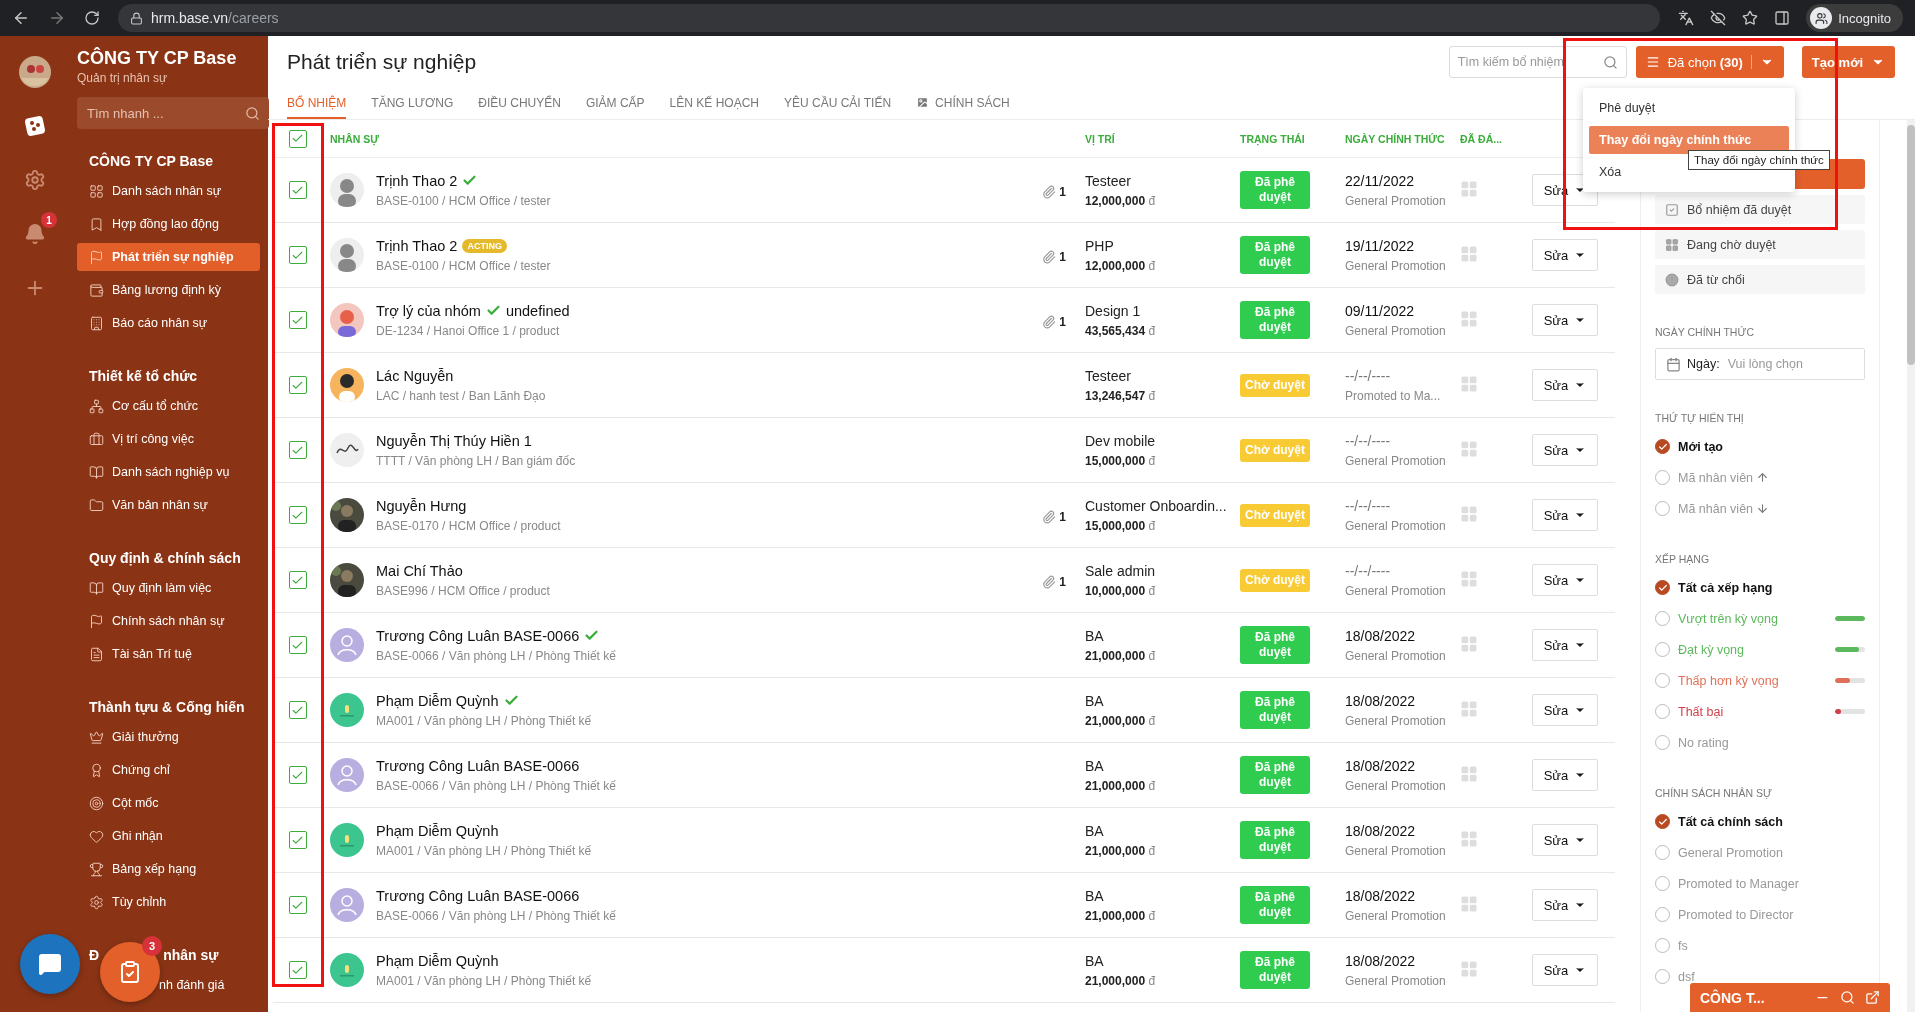  What do you see at coordinates (1700, 446) in the screenshot?
I see `option-label: Mới tạo` at bounding box center [1700, 446].